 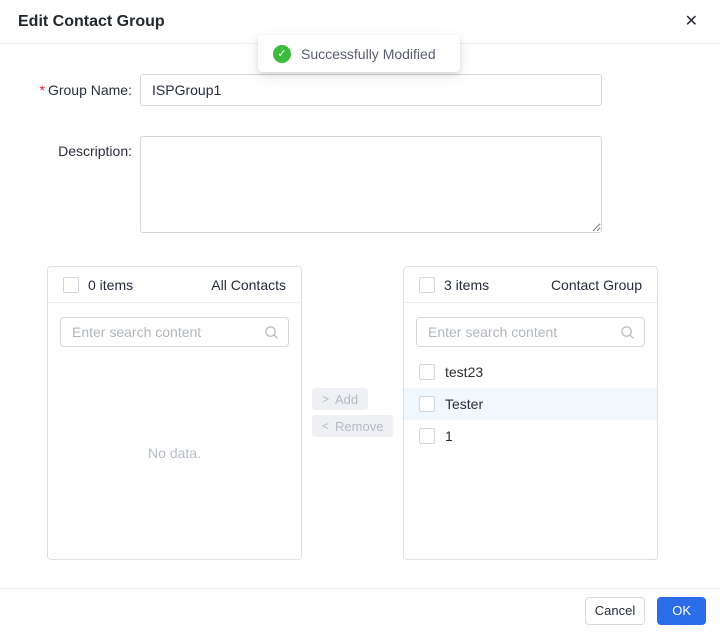 What do you see at coordinates (464, 372) in the screenshot?
I see `item-label: test23` at bounding box center [464, 372].